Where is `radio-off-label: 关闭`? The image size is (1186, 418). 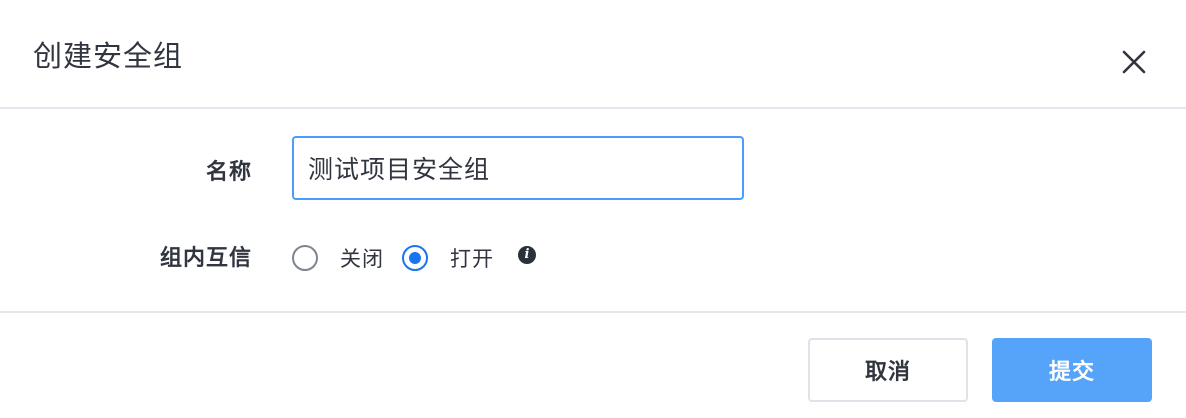
radio-off-label: 关闭 is located at coordinates (362, 259).